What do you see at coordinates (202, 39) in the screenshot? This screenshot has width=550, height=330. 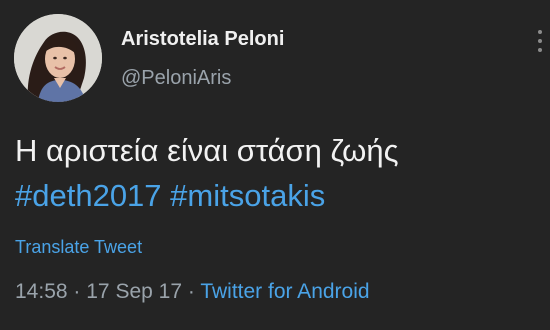 I see `author-display-name: Aristotelia Peloni` at bounding box center [202, 39].